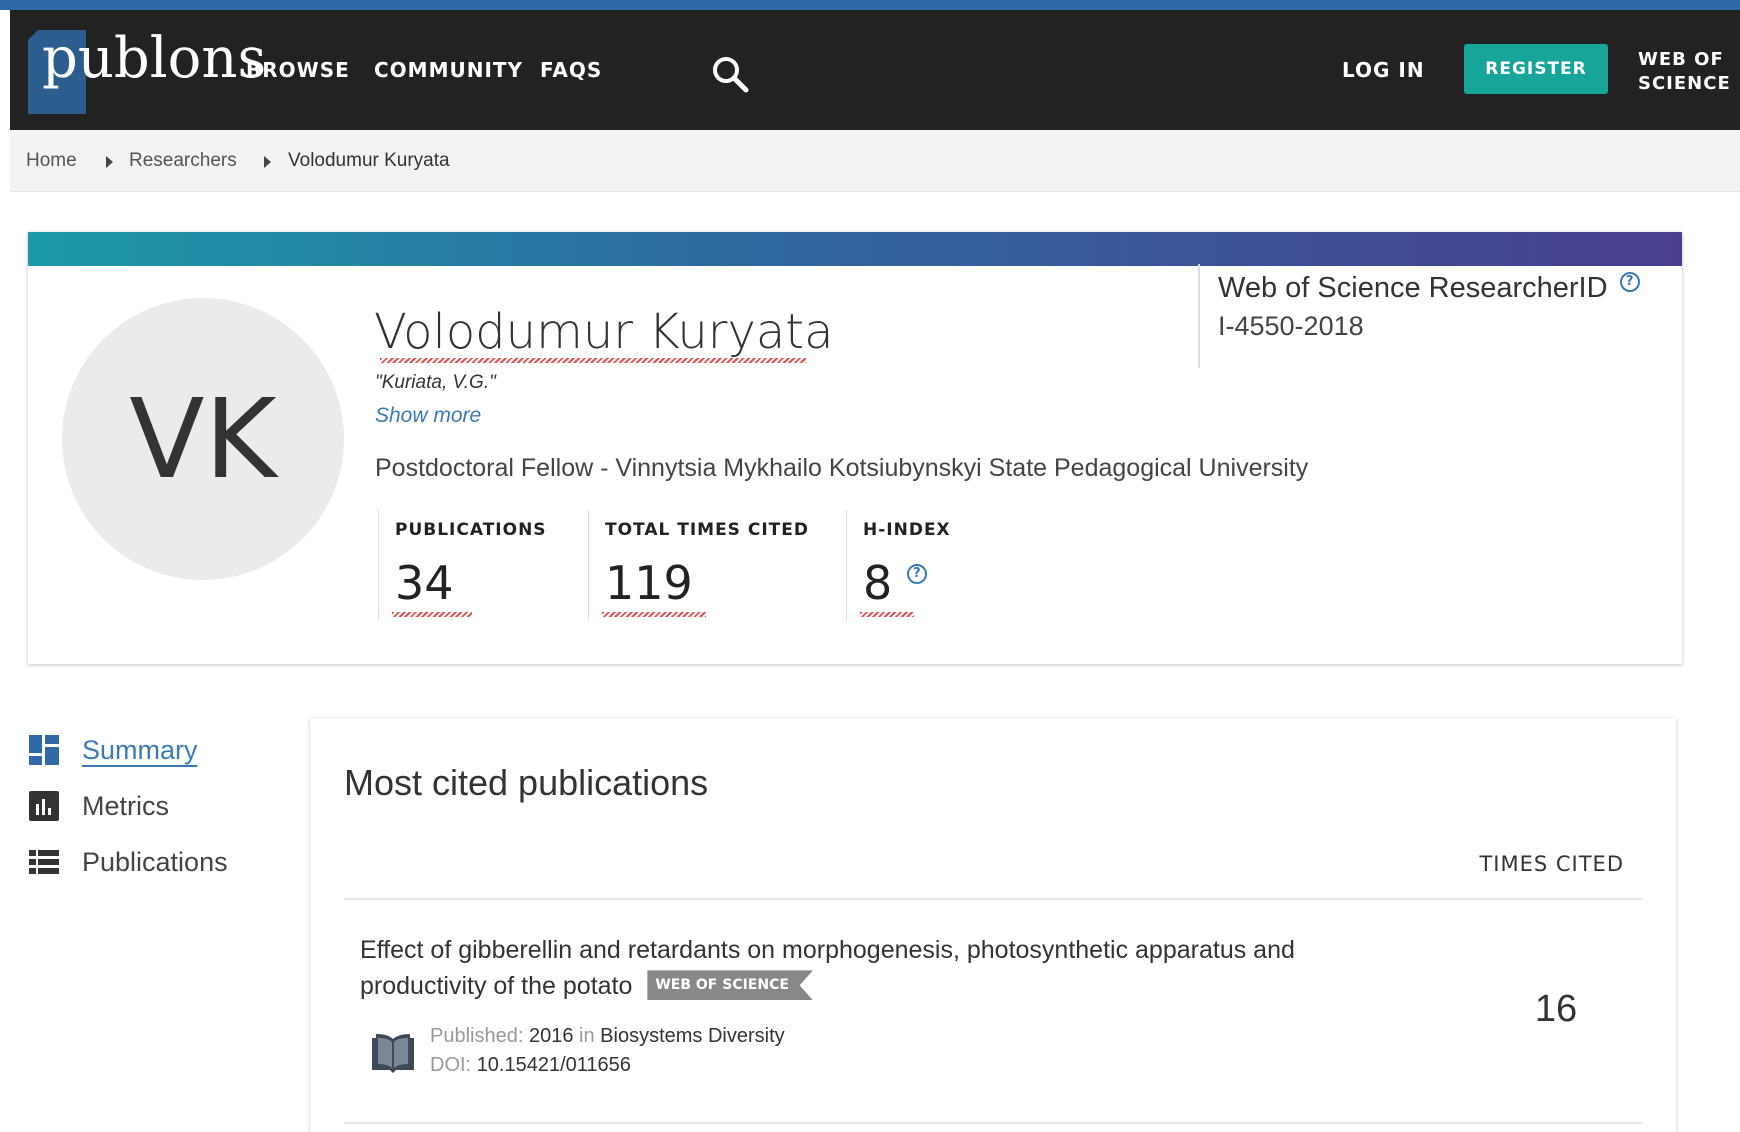  Describe the element at coordinates (183, 161) in the screenshot. I see `breadcrumb-researchers: Researchers` at that location.